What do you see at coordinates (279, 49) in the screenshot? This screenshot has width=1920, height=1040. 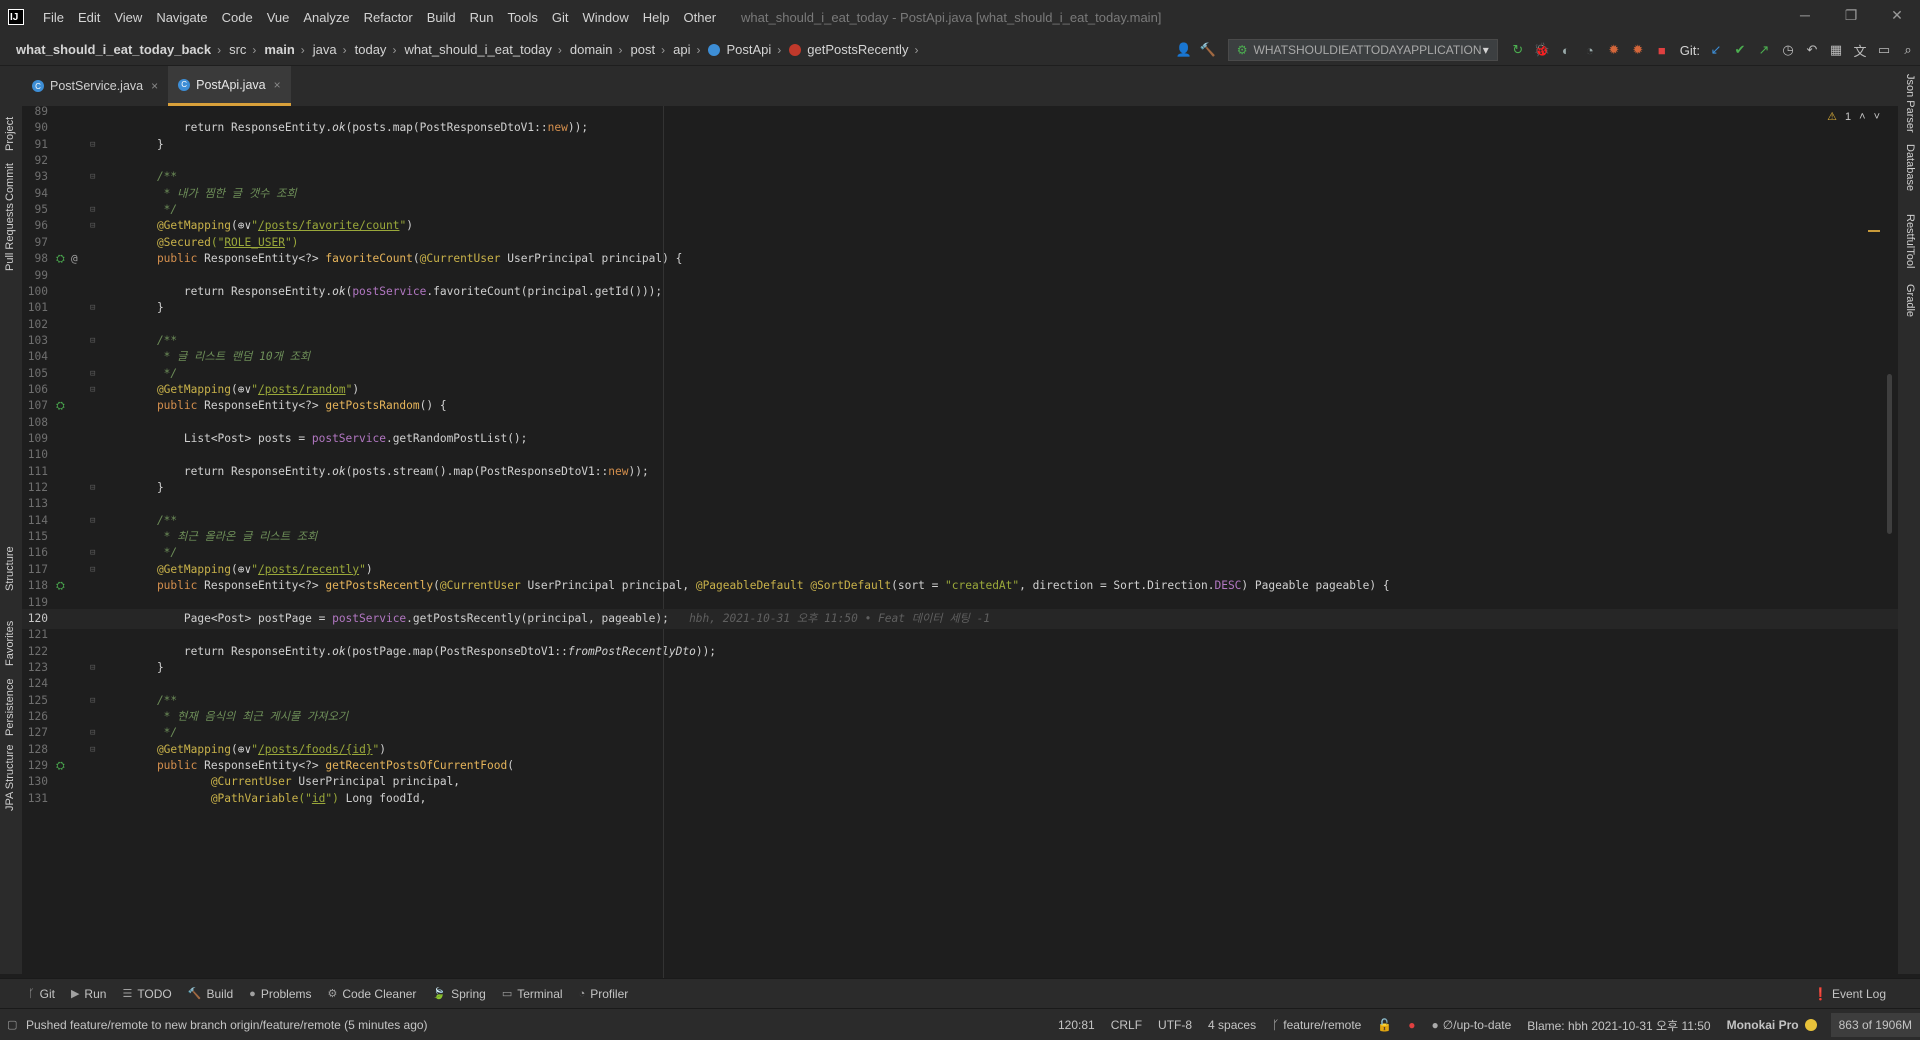 I see `breadcrumb-item: main` at bounding box center [279, 49].